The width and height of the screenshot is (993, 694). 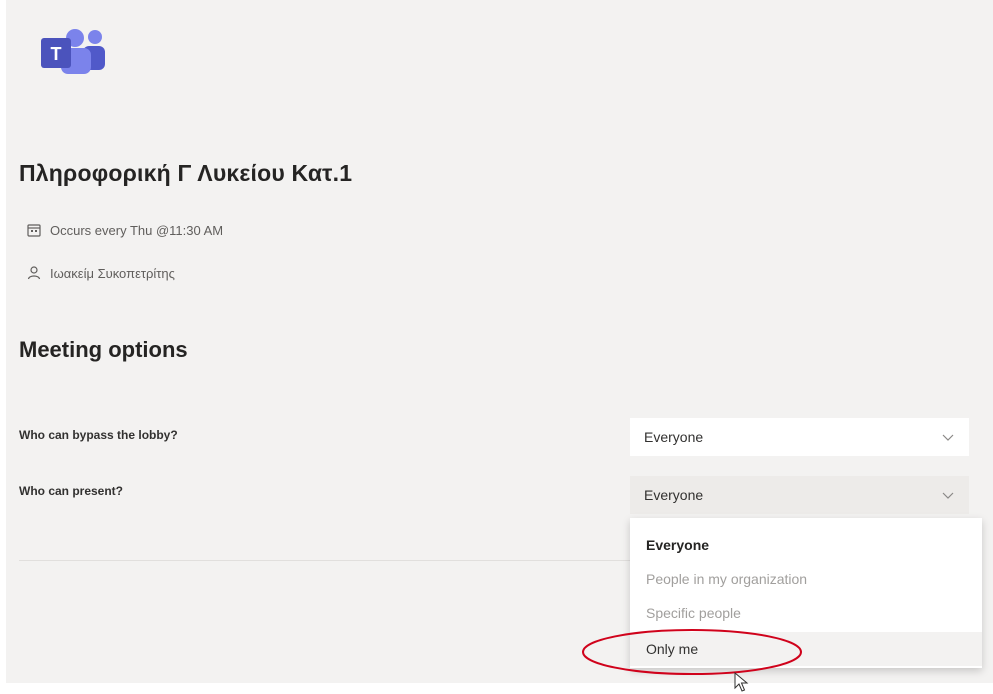 I want to click on bypass-lobby-value: Everyone, so click(x=674, y=437).